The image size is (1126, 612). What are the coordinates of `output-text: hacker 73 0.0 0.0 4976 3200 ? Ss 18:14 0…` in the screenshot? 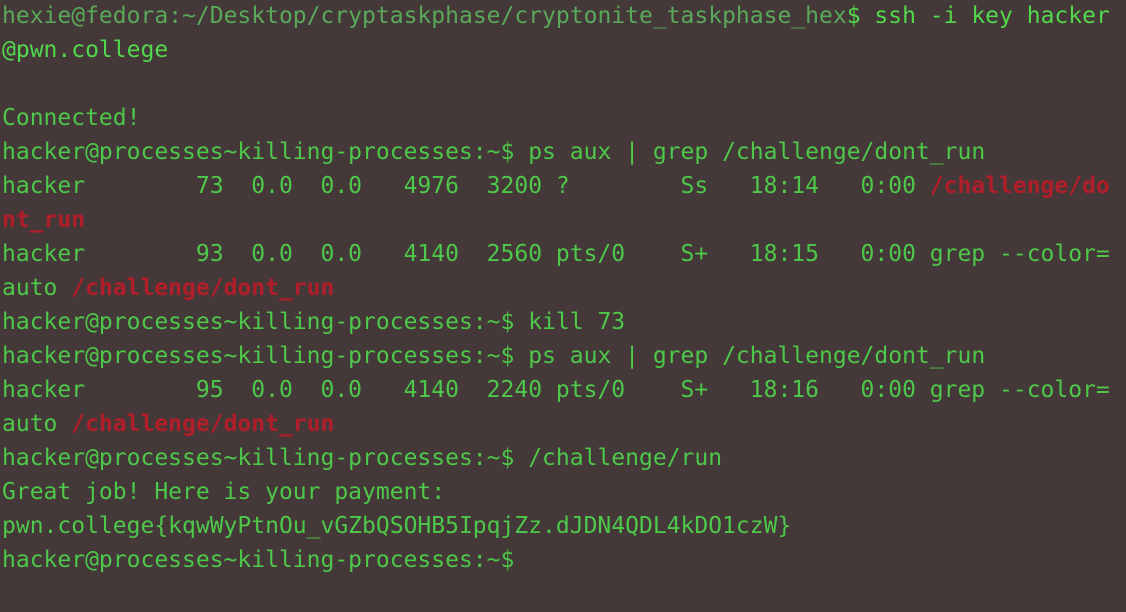 It's located at (466, 186).